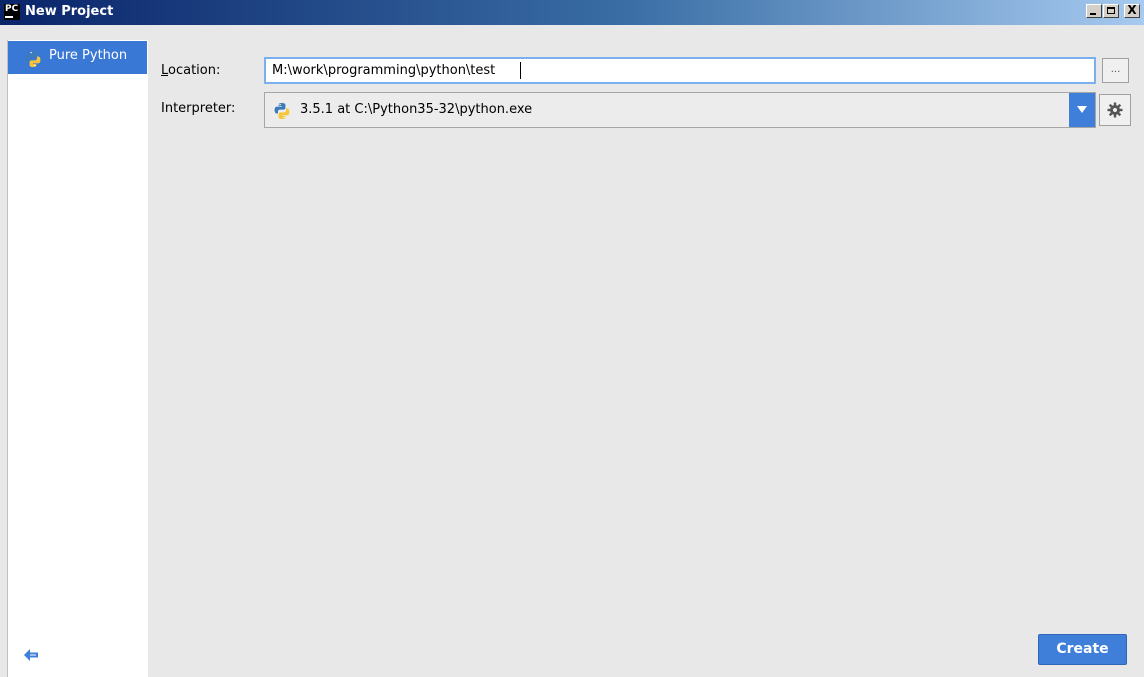 The width and height of the screenshot is (1144, 677). Describe the element at coordinates (78, 358) in the screenshot. I see `project-type-sidebar` at that location.